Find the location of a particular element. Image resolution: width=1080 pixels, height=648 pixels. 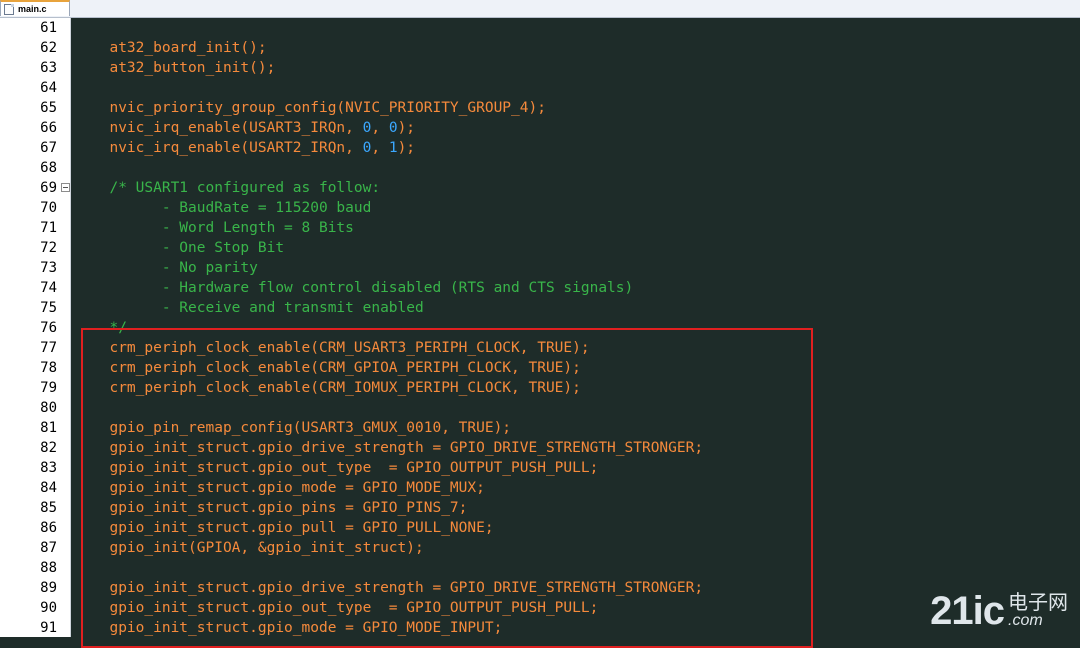

code-line: 62 at32_board_init(); is located at coordinates (540, 48).